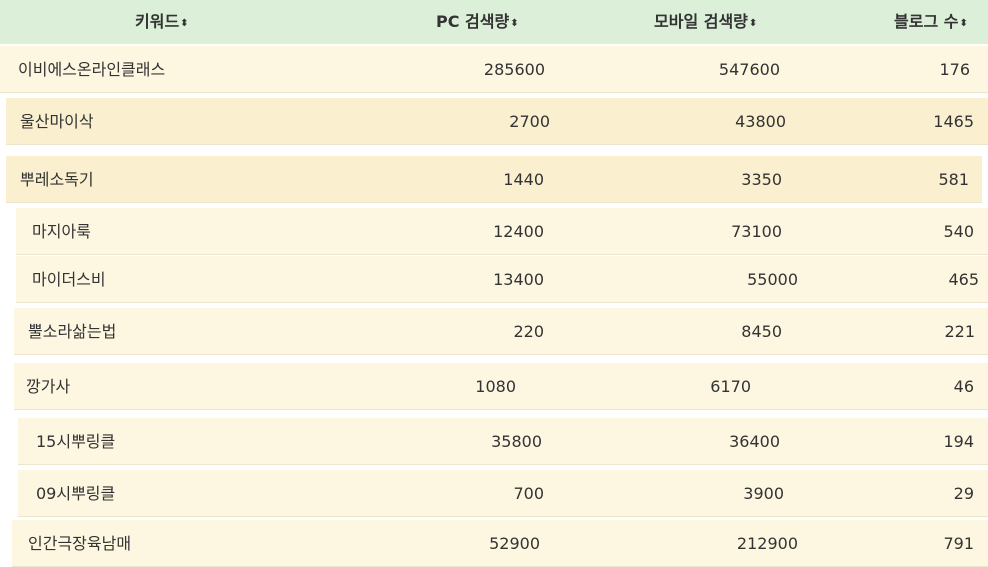  Describe the element at coordinates (501, 331) in the screenshot. I see `table-row: 뿔소라삶는법 220 8450 221` at that location.